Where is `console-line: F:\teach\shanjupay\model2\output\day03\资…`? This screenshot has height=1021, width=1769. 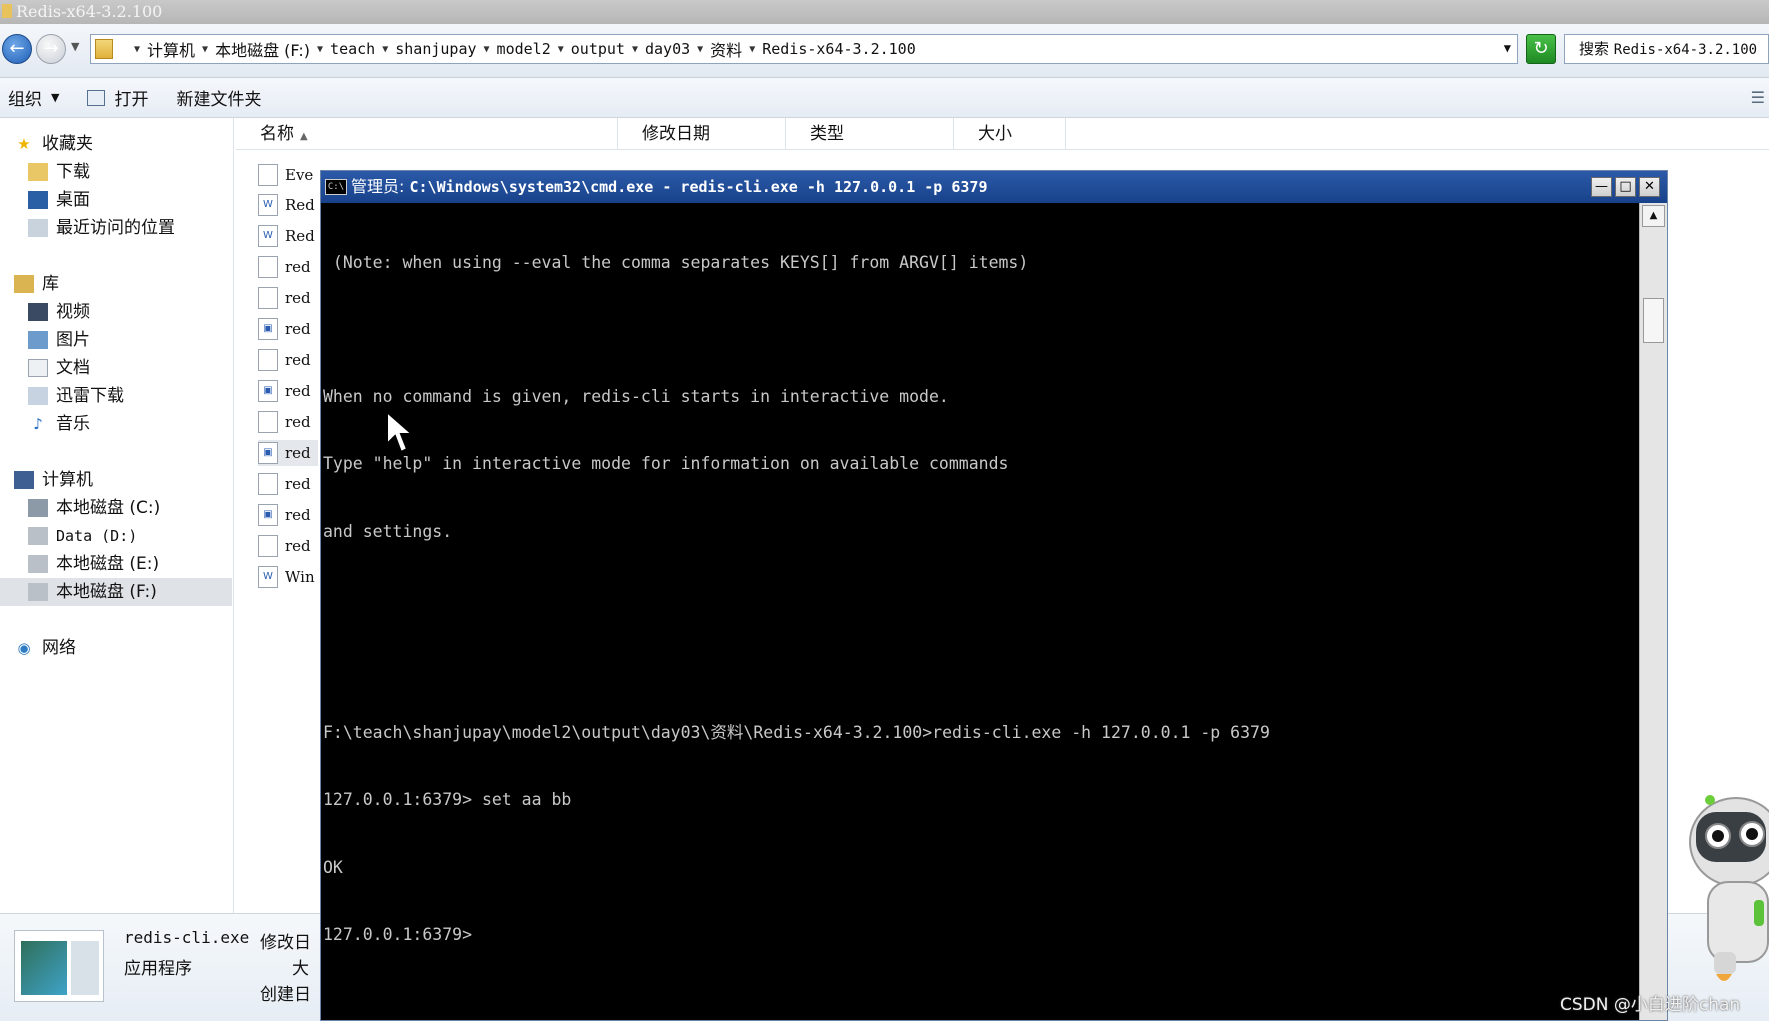
console-line: F:\teach\shanjupay\model2\output\day03\资… is located at coordinates (796, 733).